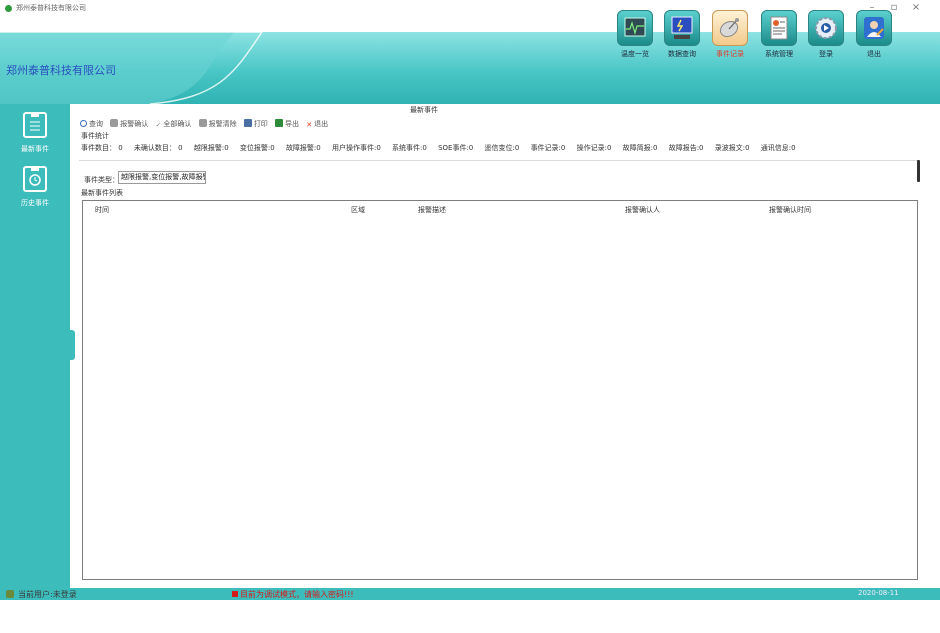 This screenshot has width=940, height=633. I want to click on stat-user-operation: 用户操作事件:0, so click(356, 148).